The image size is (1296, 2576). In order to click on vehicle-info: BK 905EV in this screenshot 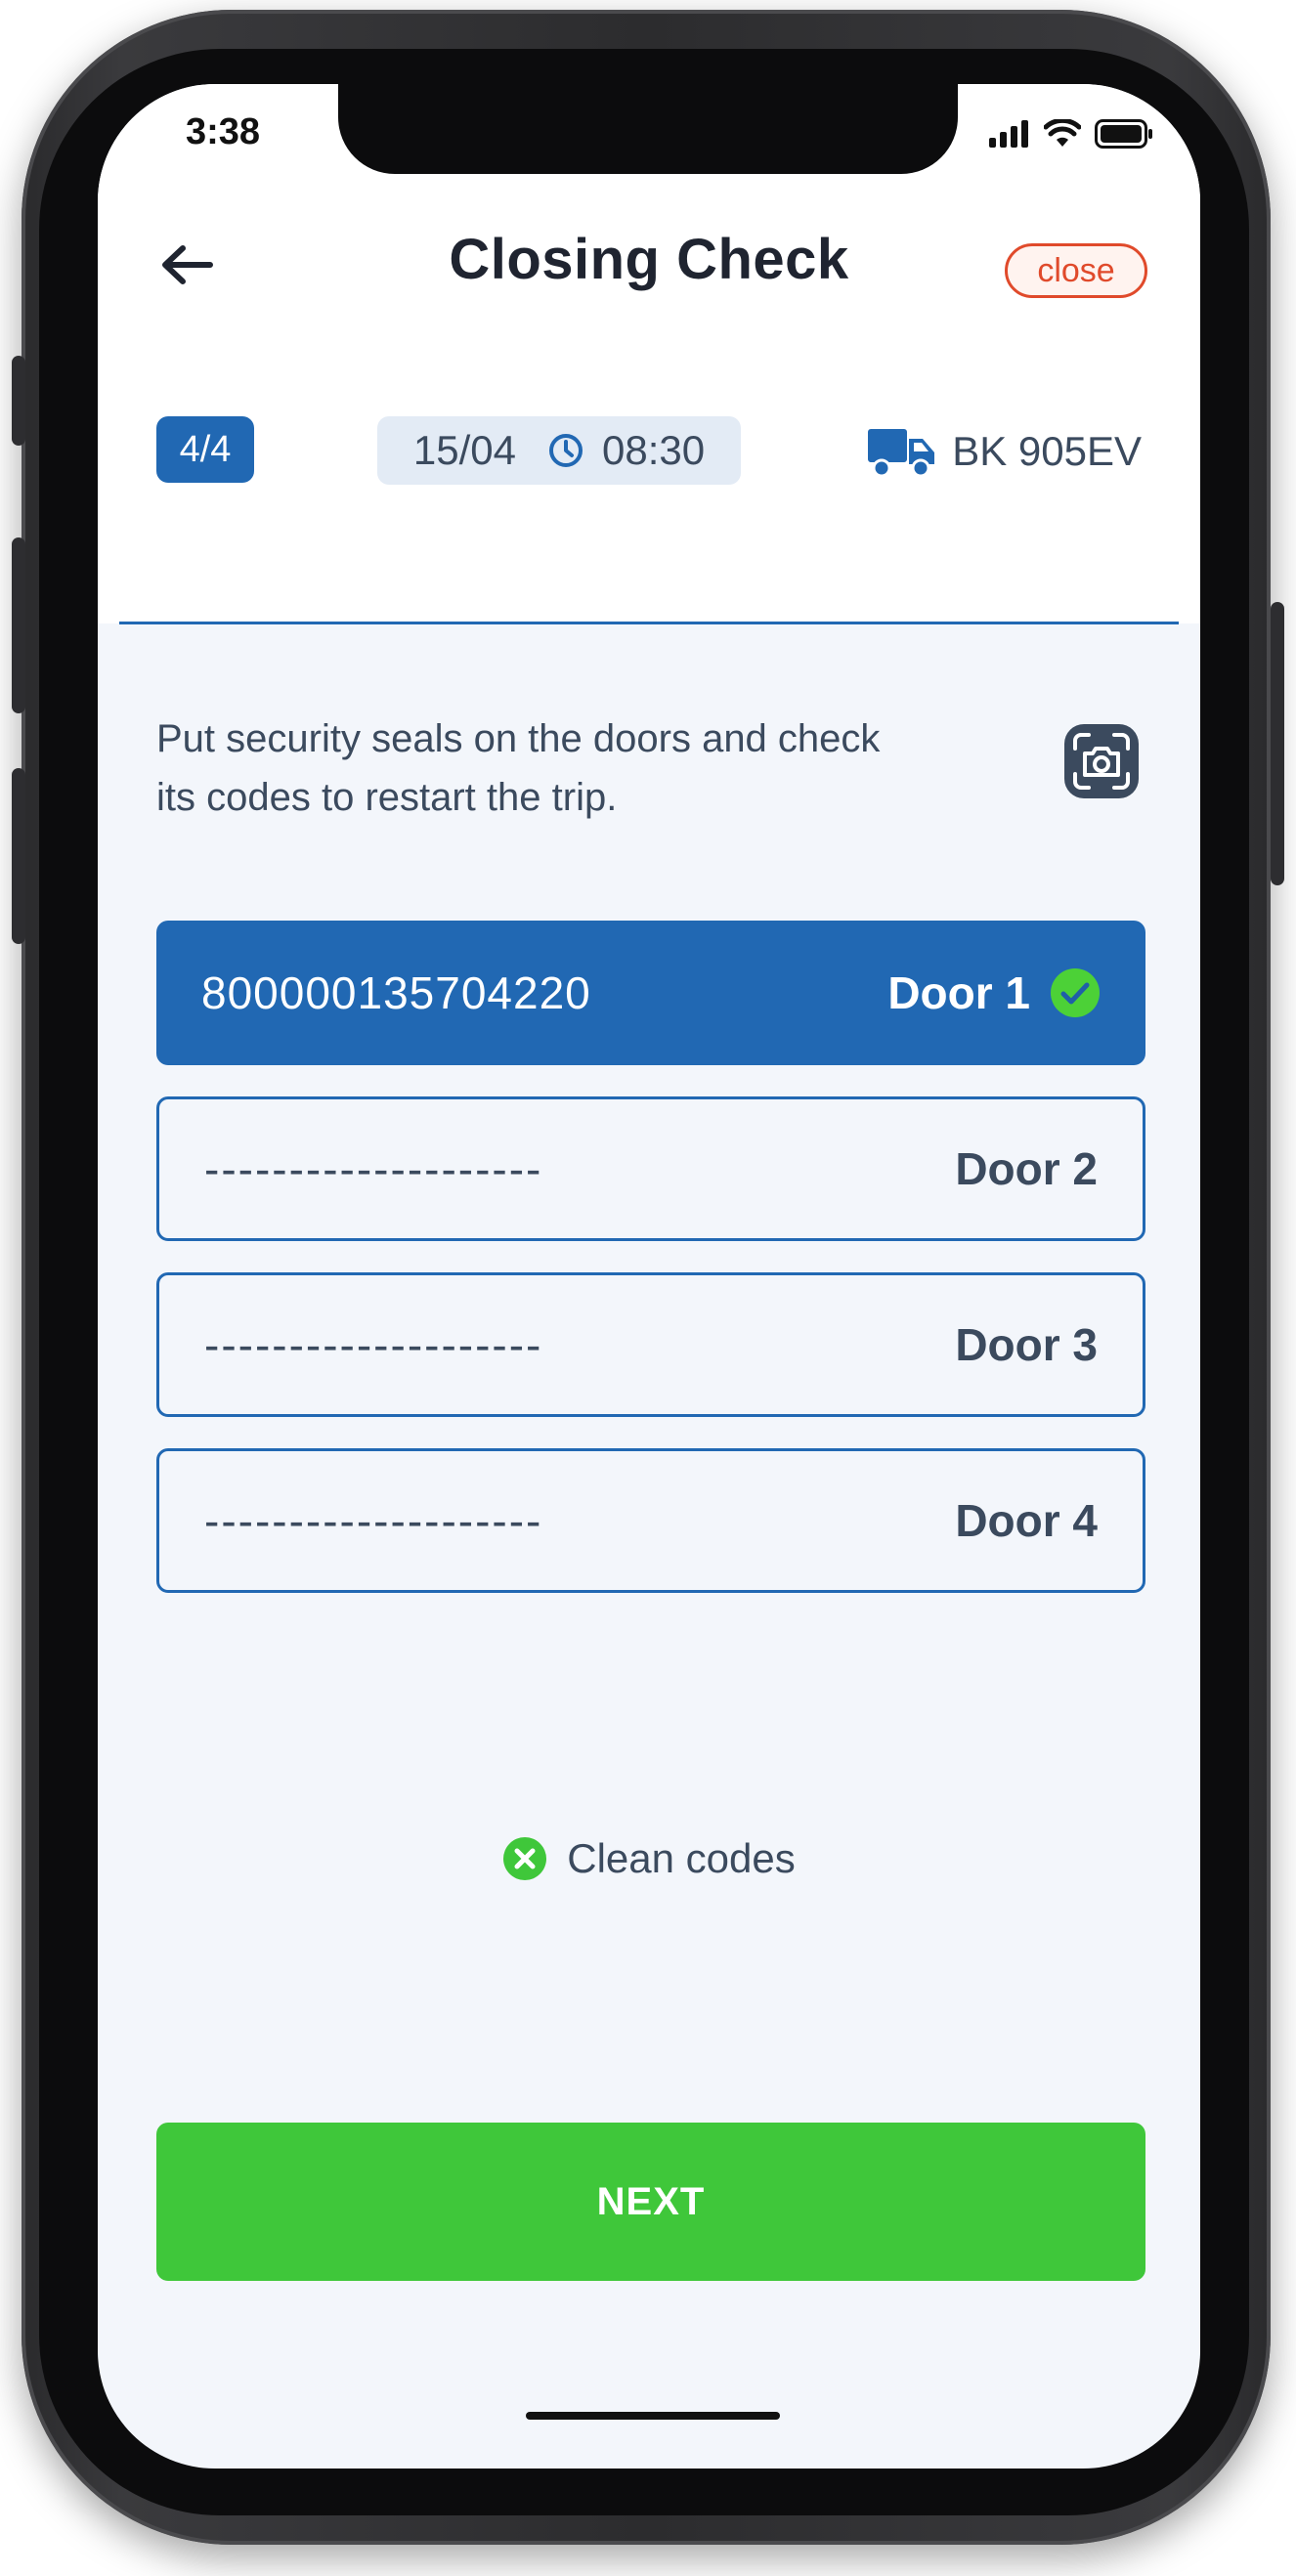, I will do `click(1004, 452)`.